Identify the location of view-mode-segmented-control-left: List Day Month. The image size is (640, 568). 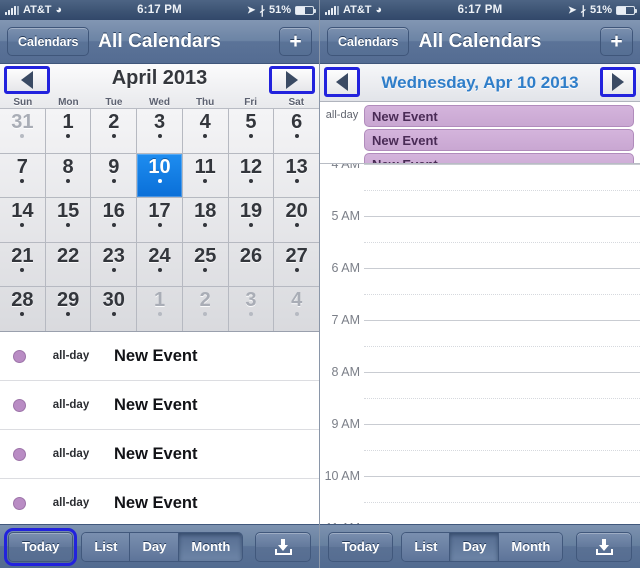
(162, 546).